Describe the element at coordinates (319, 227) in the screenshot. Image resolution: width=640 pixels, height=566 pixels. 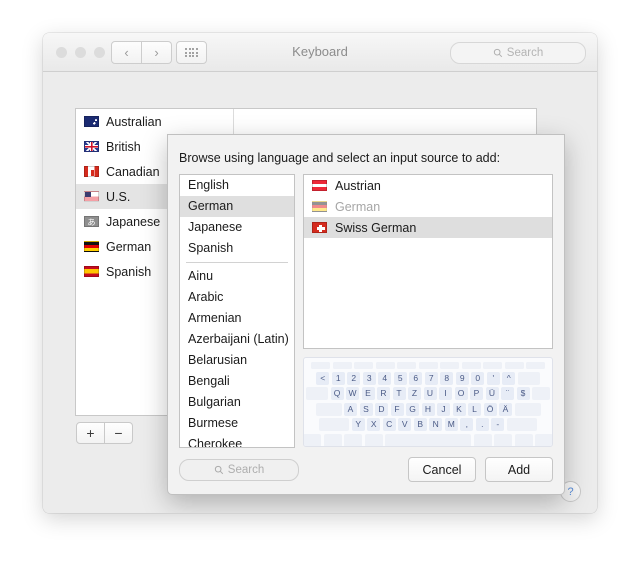
I see `switzerland-flag-icon` at that location.